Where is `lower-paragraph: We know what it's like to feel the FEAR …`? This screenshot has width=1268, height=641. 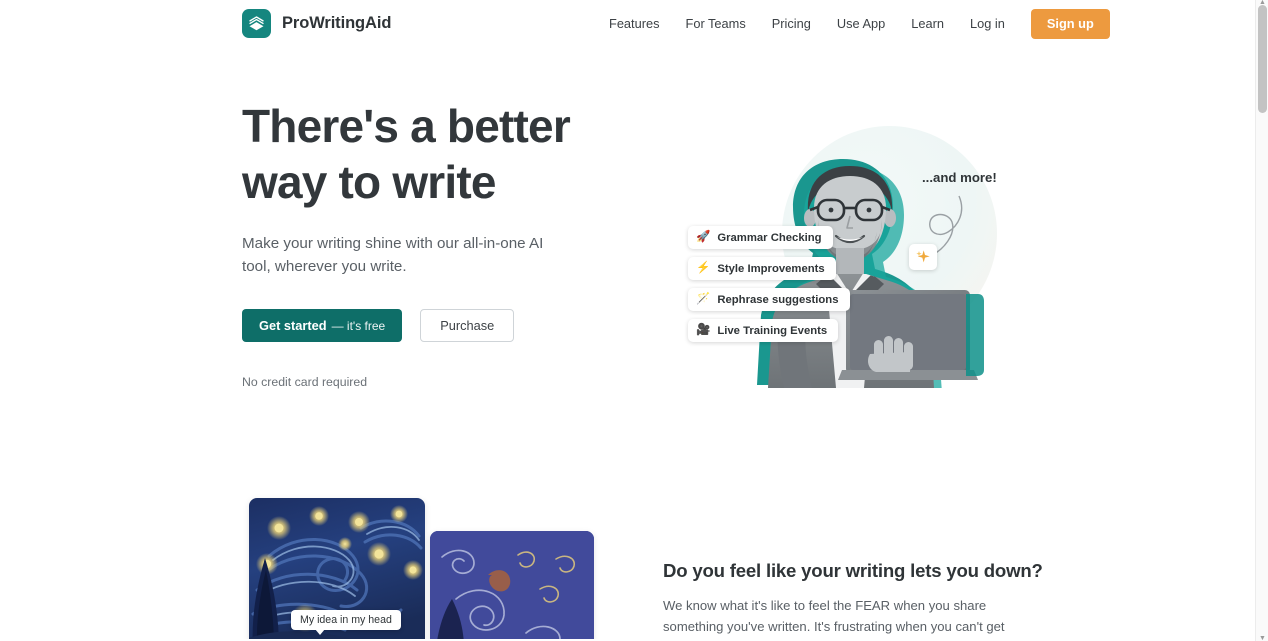 lower-paragraph: We know what it's like to feel the FEAR … is located at coordinates (834, 619).